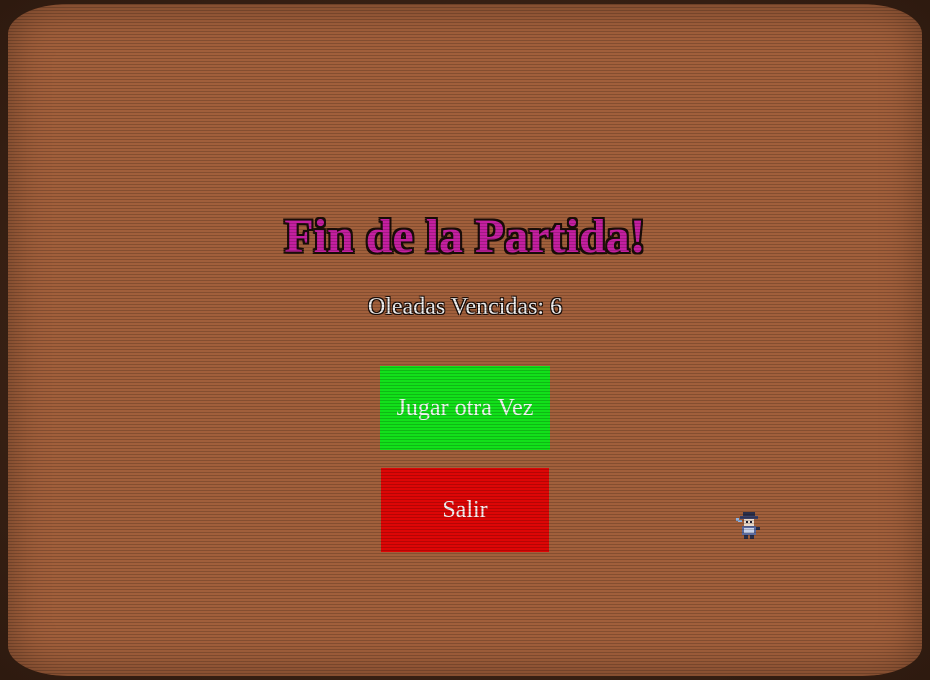  I want to click on exit-button: Salir, so click(465, 510).